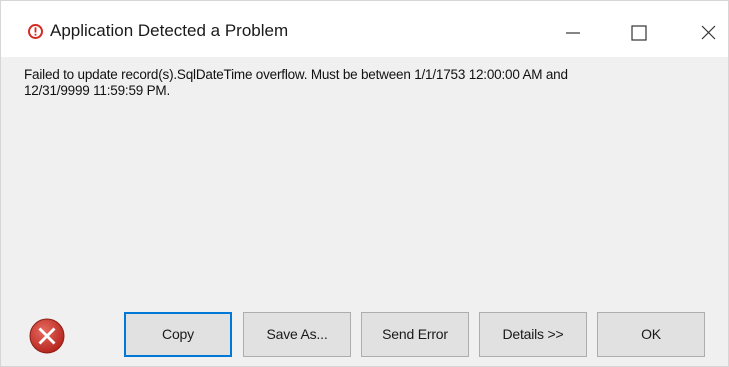 Image resolution: width=729 pixels, height=367 pixels. Describe the element at coordinates (698, 29) in the screenshot. I see `close-button` at that location.